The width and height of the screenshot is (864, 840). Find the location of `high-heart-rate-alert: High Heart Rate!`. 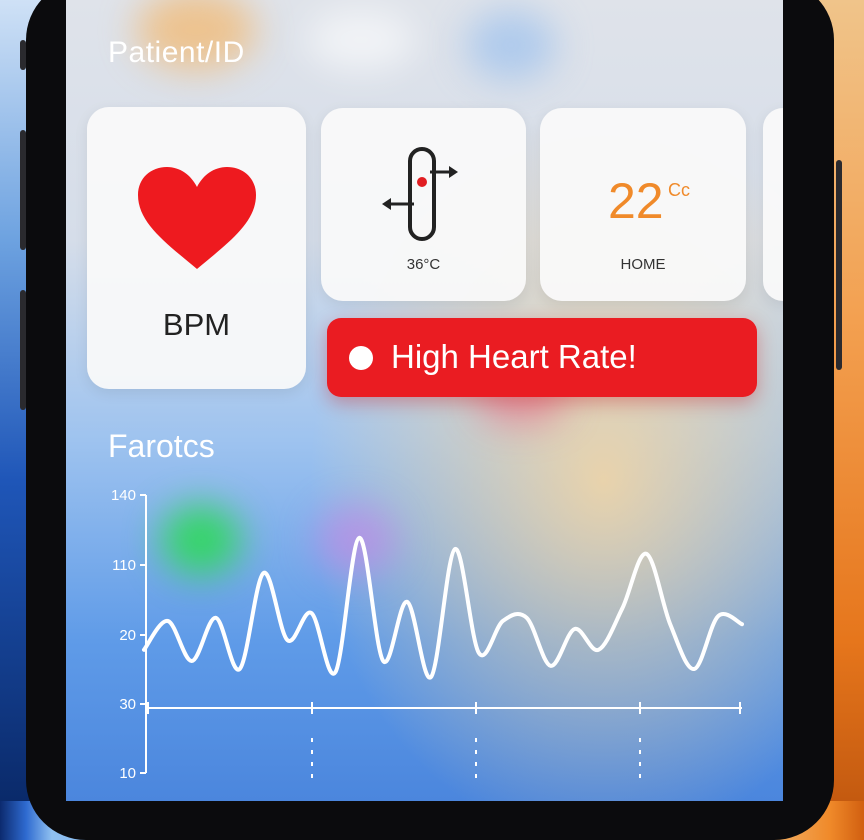

high-heart-rate-alert: High Heart Rate! is located at coordinates (542, 357).